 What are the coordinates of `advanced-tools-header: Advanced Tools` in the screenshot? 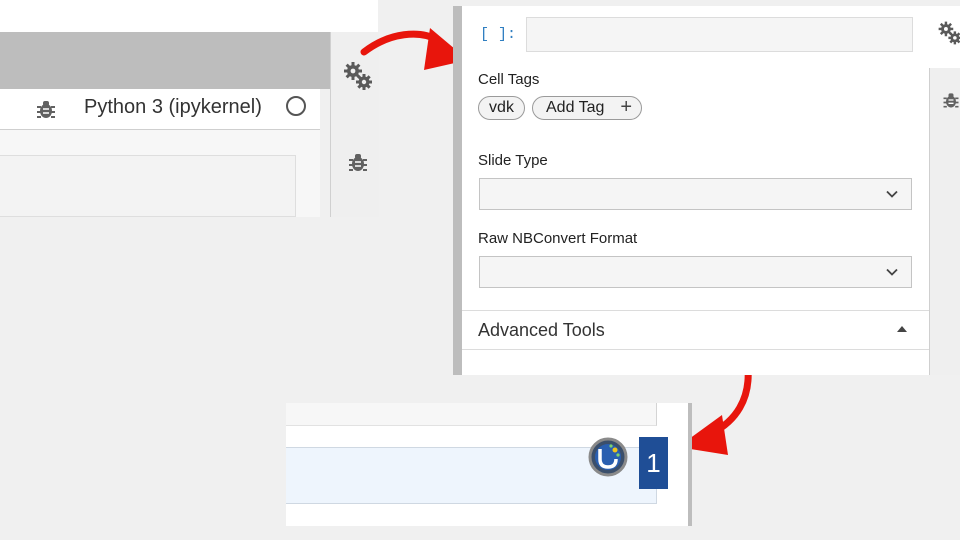 It's located at (541, 330).